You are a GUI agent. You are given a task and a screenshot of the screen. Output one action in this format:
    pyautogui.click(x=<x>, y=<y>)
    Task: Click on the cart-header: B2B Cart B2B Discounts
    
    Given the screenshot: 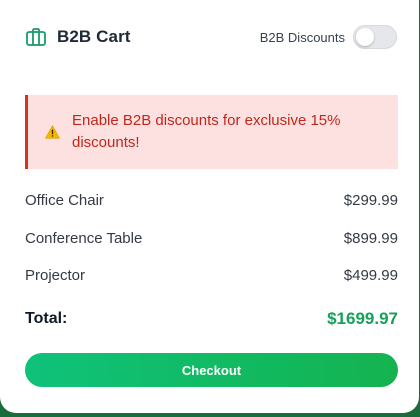 What is the action you would take?
    pyautogui.click(x=211, y=37)
    